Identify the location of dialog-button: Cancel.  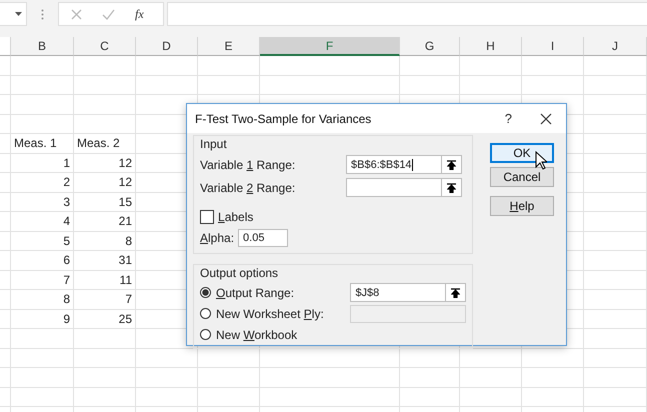
(522, 177).